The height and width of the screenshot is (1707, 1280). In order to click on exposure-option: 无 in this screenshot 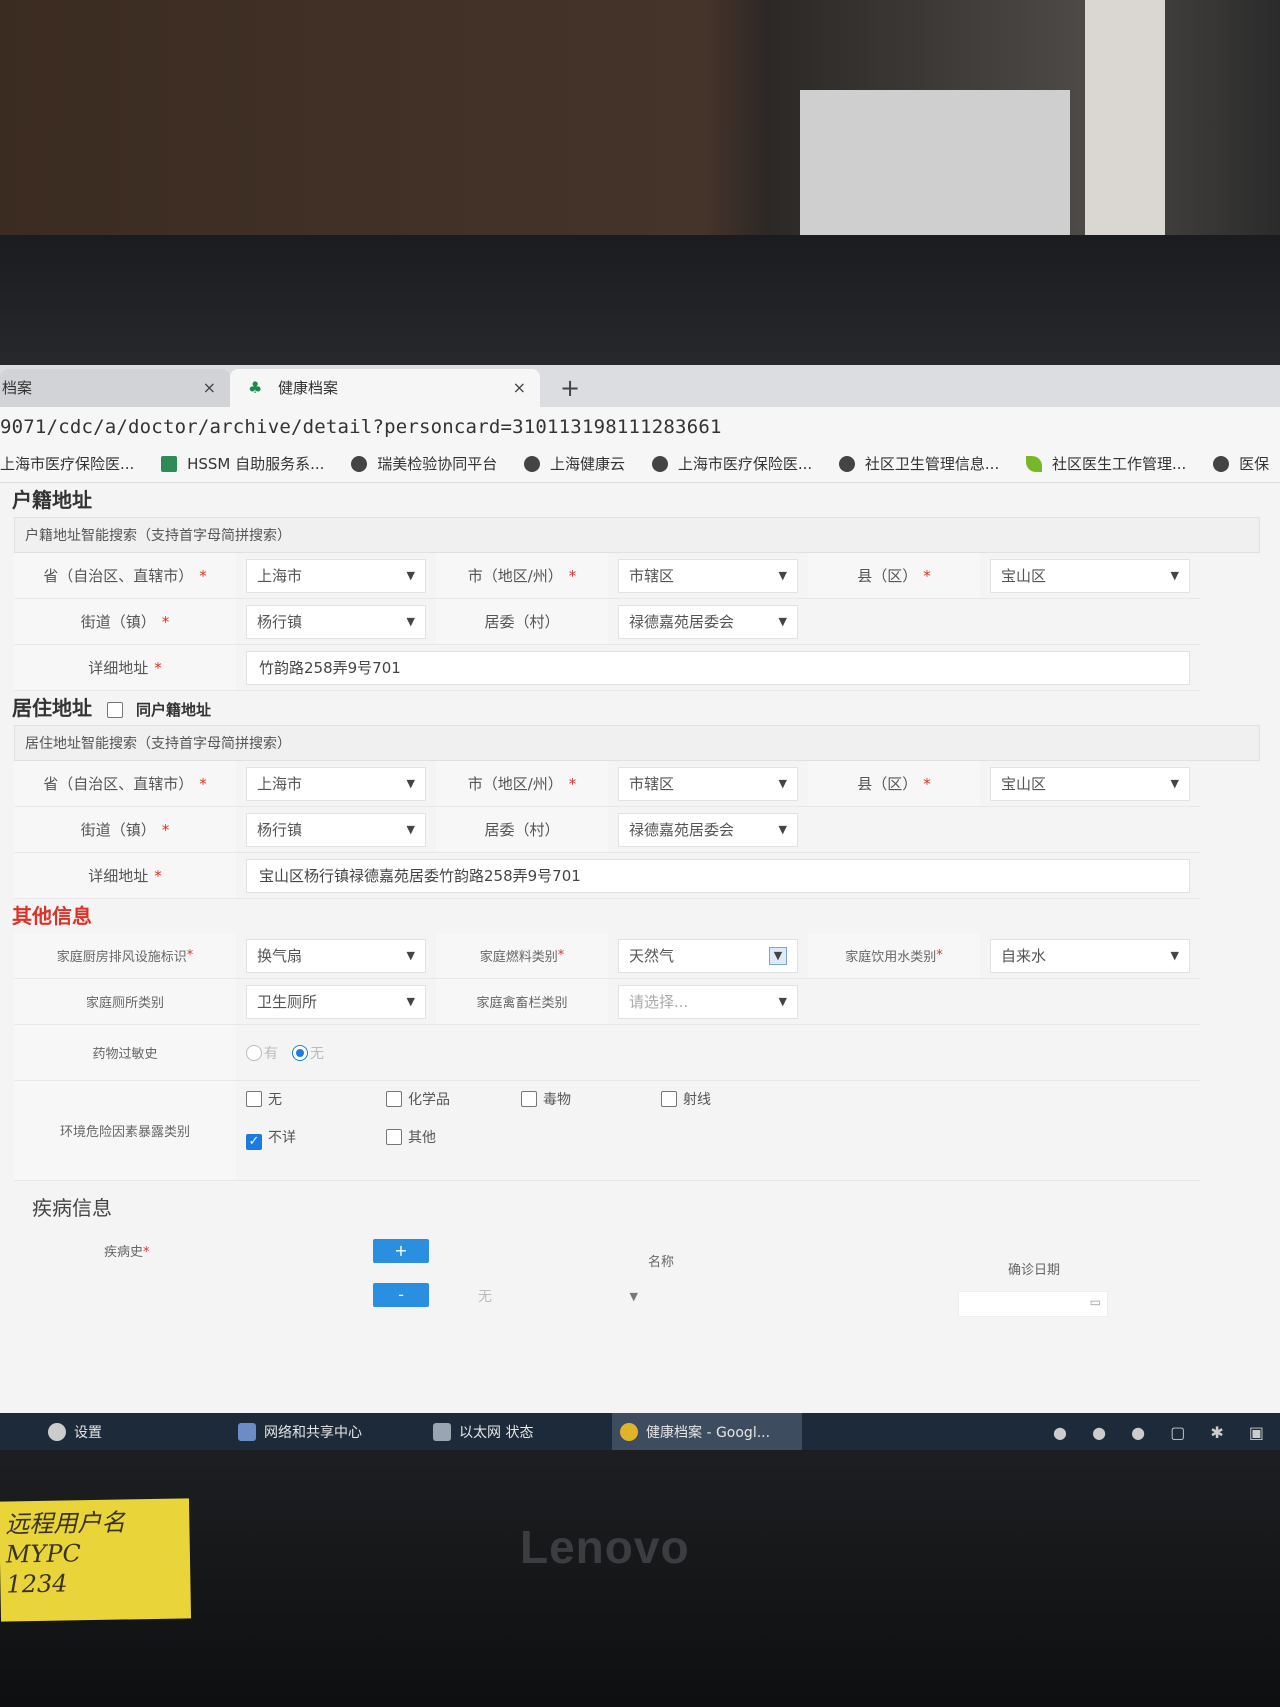, I will do `click(316, 1099)`.